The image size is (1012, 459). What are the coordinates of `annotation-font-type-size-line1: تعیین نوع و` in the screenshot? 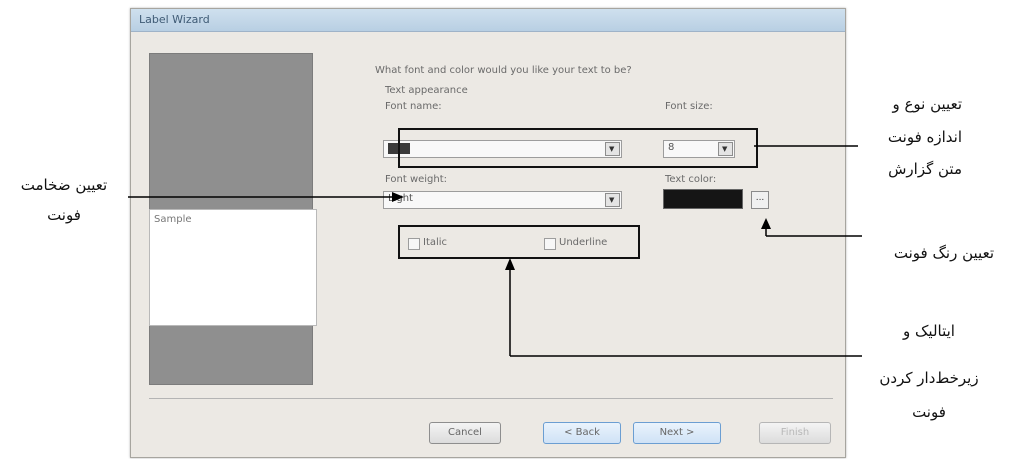 It's located at (927, 104).